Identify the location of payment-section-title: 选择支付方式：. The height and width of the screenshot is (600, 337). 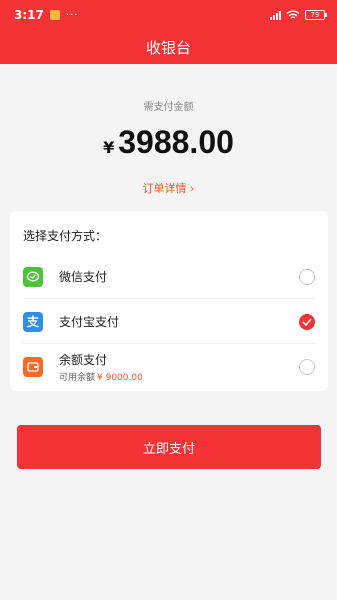
(65, 236).